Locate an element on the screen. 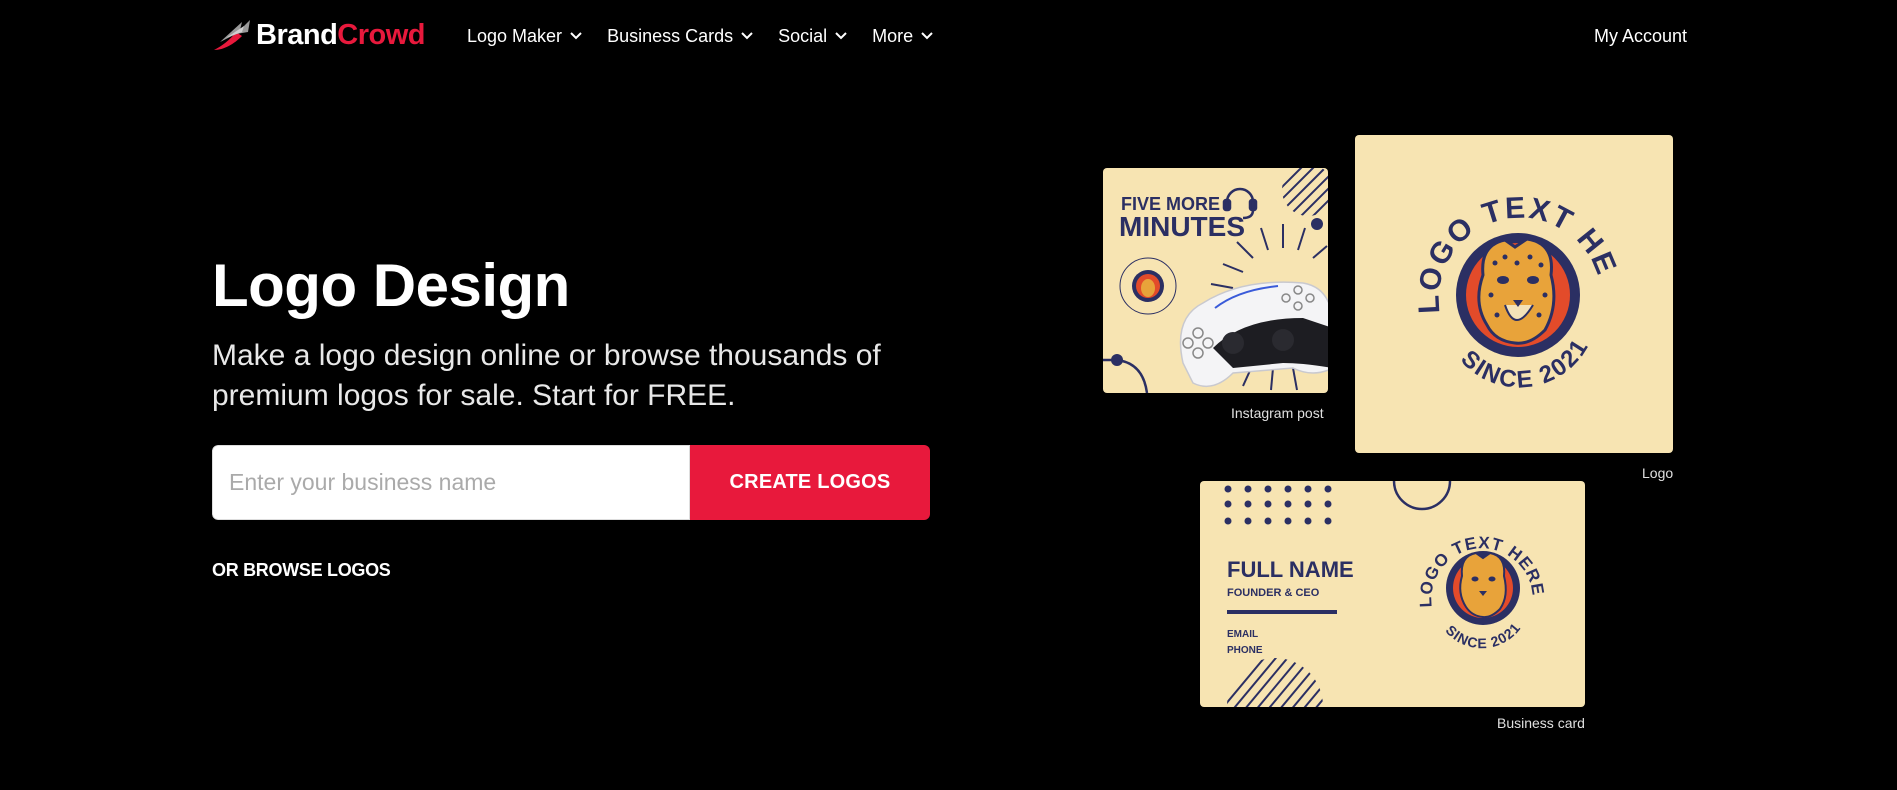 This screenshot has height=790, width=1897. menu-more: More is located at coordinates (903, 36).